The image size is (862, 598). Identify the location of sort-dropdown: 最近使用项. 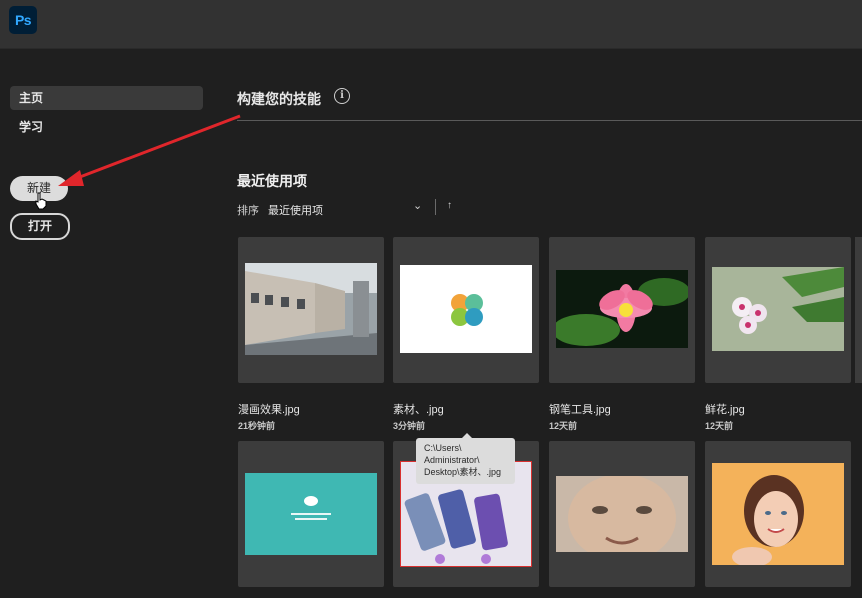
(295, 210).